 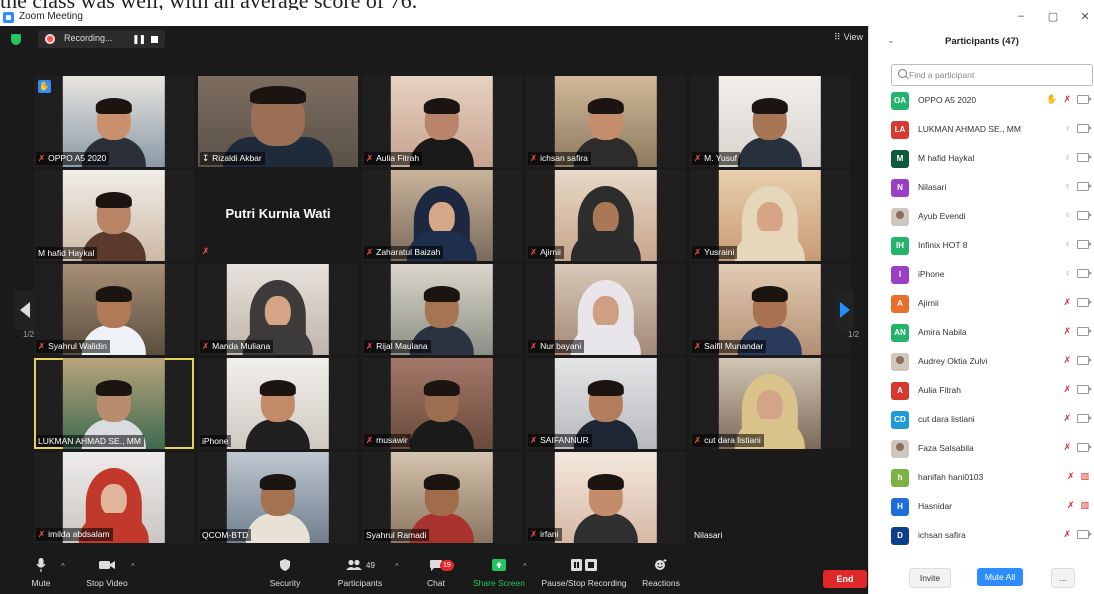 I want to click on participant-row: Faza Salsabila ✗, so click(x=981, y=448).